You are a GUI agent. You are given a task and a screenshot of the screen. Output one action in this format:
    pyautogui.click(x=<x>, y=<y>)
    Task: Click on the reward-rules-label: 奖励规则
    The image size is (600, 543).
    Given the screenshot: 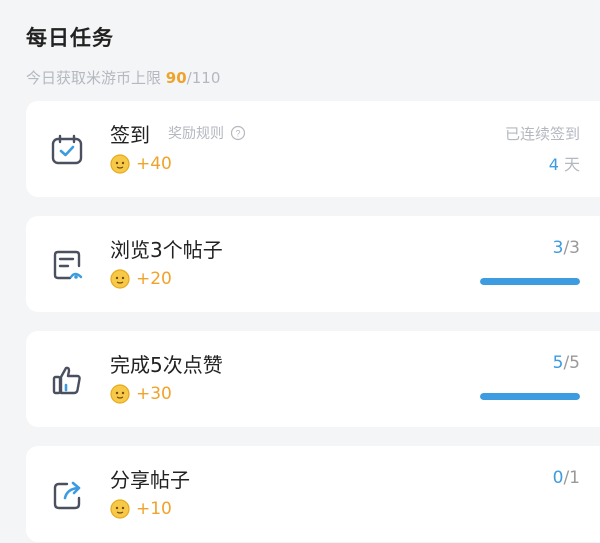 What is the action you would take?
    pyautogui.click(x=196, y=134)
    